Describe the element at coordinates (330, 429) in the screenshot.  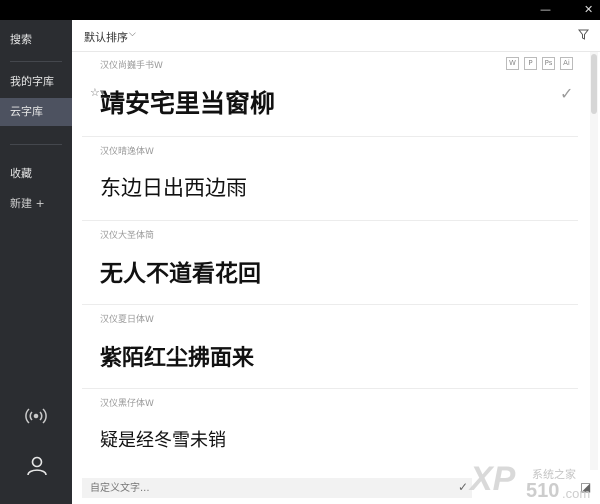
I see `font-row: 汉仪黑仔体W 疑是经冬雪未销` at that location.